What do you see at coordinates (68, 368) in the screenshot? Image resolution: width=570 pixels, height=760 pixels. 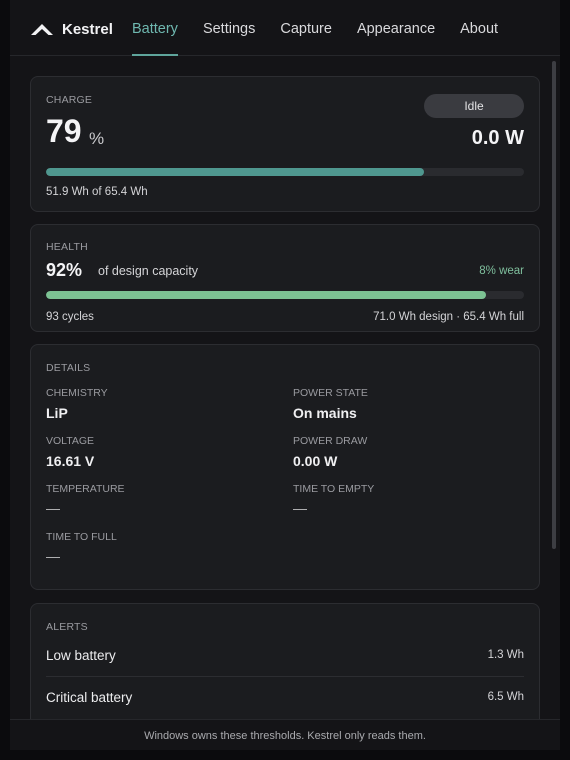 I see `details-label: DETAILS` at bounding box center [68, 368].